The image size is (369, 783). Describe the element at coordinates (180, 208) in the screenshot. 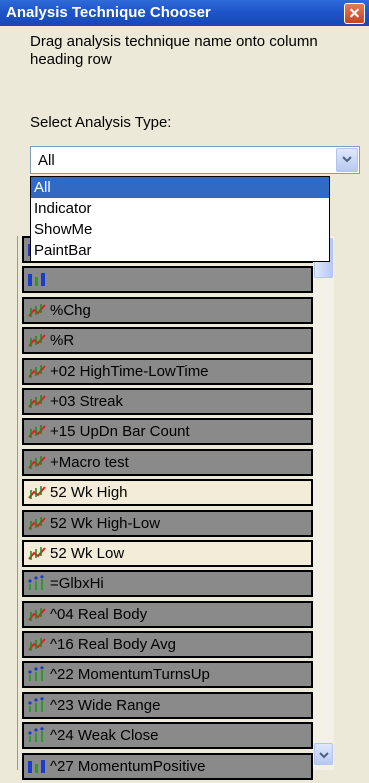

I see `dropdown-option-indicator: Indicator` at that location.